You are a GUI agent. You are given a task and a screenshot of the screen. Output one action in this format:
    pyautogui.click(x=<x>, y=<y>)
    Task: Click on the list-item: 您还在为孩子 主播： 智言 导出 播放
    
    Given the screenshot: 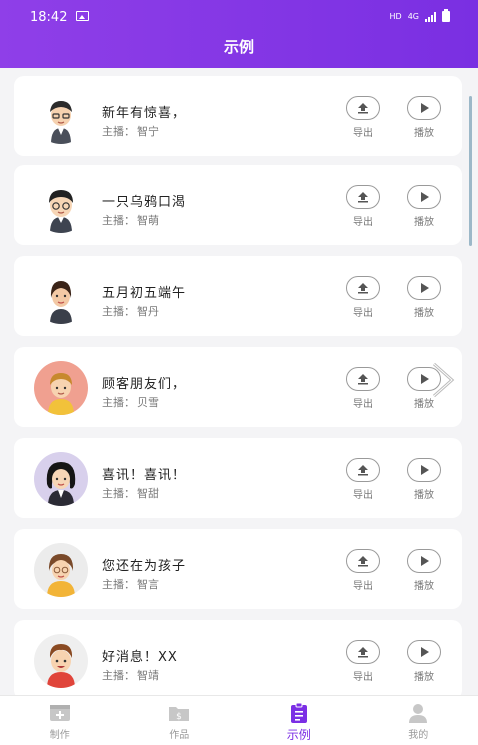 What is the action you would take?
    pyautogui.click(x=238, y=569)
    